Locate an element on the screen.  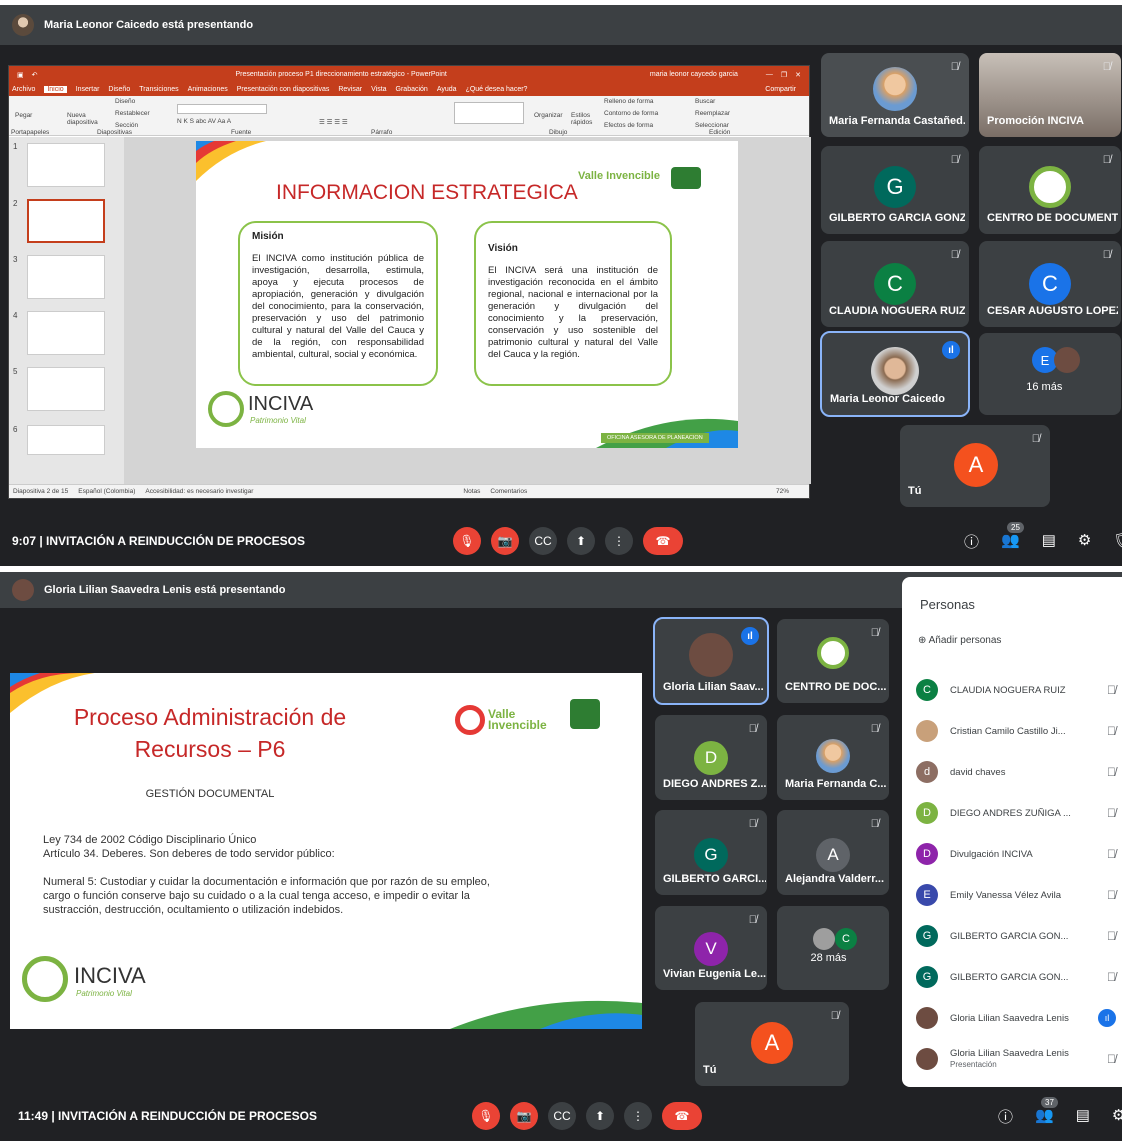
tell-me-input: ¿Qué desea hacer? is located at coordinates (497, 89).